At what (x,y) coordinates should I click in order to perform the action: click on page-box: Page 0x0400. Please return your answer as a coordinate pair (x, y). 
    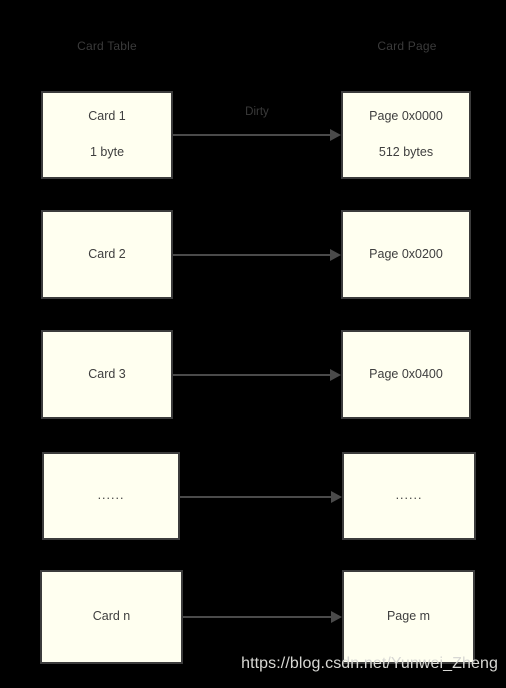
    Looking at the image, I should click on (406, 374).